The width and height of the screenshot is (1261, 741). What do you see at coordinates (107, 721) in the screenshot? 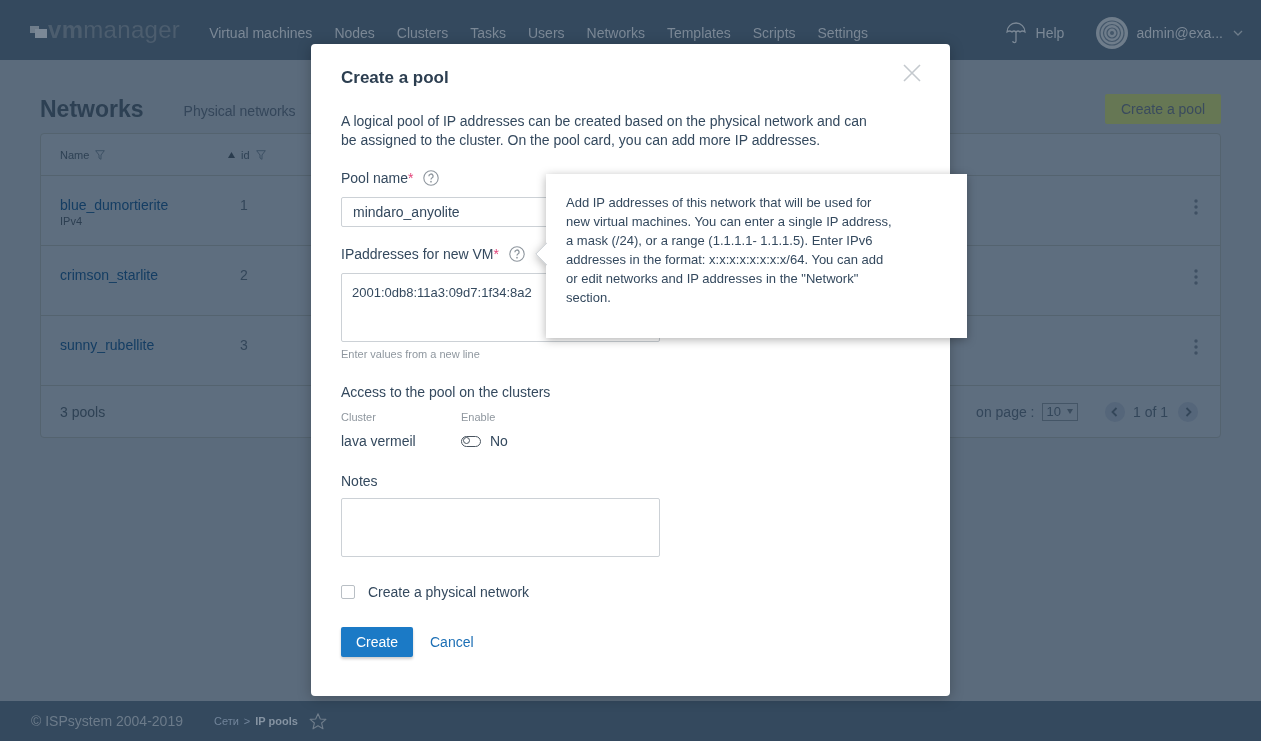
I see `copyright-text: © ISPsystem 2004-2019` at bounding box center [107, 721].